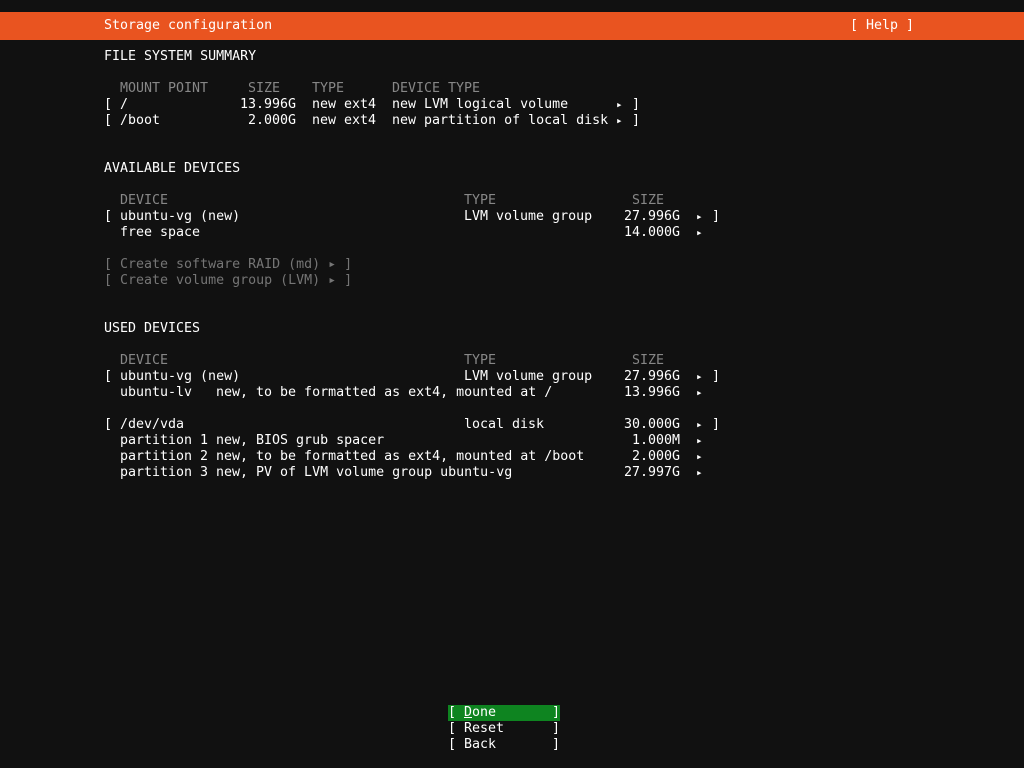  I want to click on section-title-available-devices: AVAILABLE DEVICES, so click(512, 169).